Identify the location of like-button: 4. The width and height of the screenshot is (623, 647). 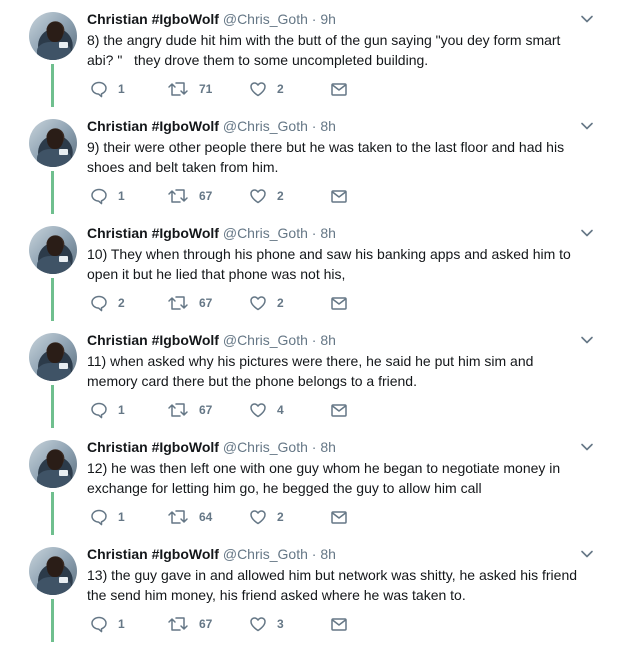
(266, 410).